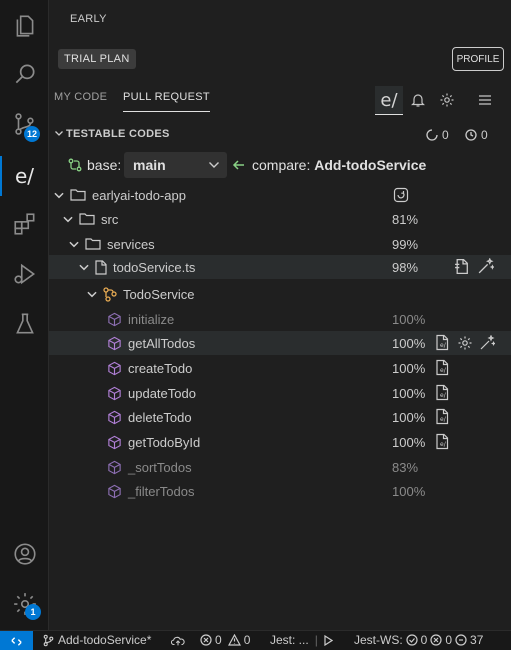  Describe the element at coordinates (280, 195) in the screenshot. I see `tree-row-project: earlyai-todo-app` at that location.